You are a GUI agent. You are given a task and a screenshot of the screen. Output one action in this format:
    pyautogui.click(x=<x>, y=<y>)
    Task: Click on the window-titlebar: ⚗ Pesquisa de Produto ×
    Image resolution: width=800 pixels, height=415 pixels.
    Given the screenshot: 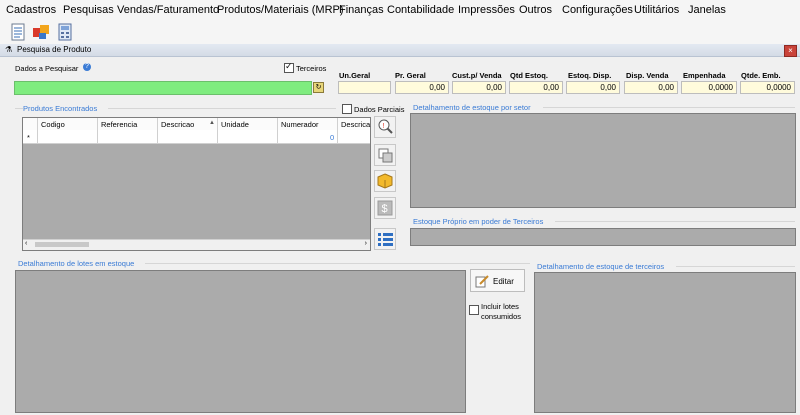 What is the action you would take?
    pyautogui.click(x=400, y=50)
    